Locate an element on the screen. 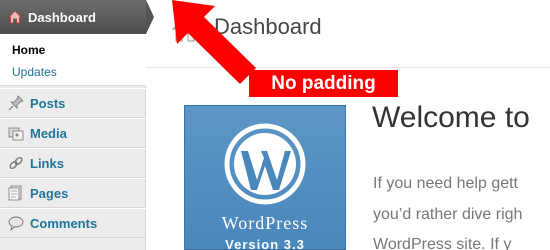 This screenshot has width=550, height=250. dashboard-submenu: Home Updates is located at coordinates (73, 60).